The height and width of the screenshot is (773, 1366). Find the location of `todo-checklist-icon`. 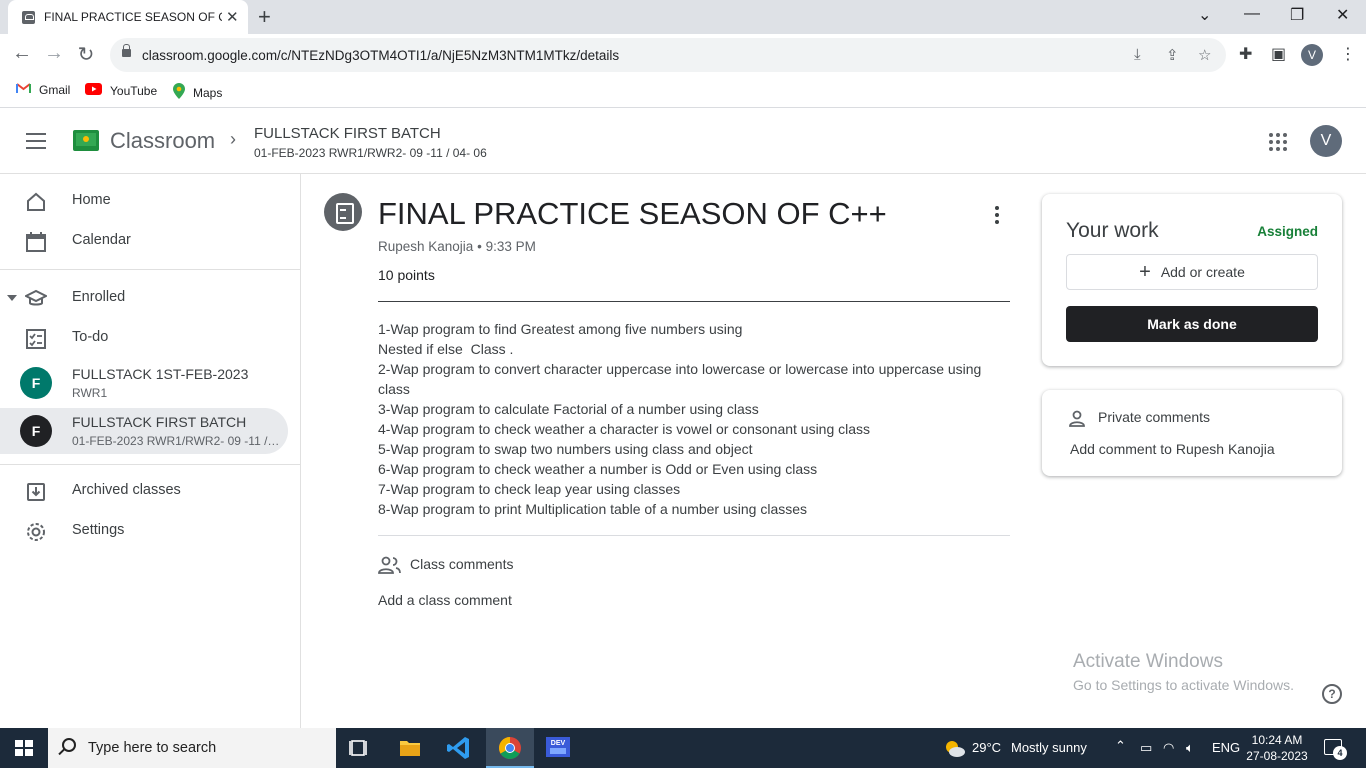

todo-checklist-icon is located at coordinates (36, 339).